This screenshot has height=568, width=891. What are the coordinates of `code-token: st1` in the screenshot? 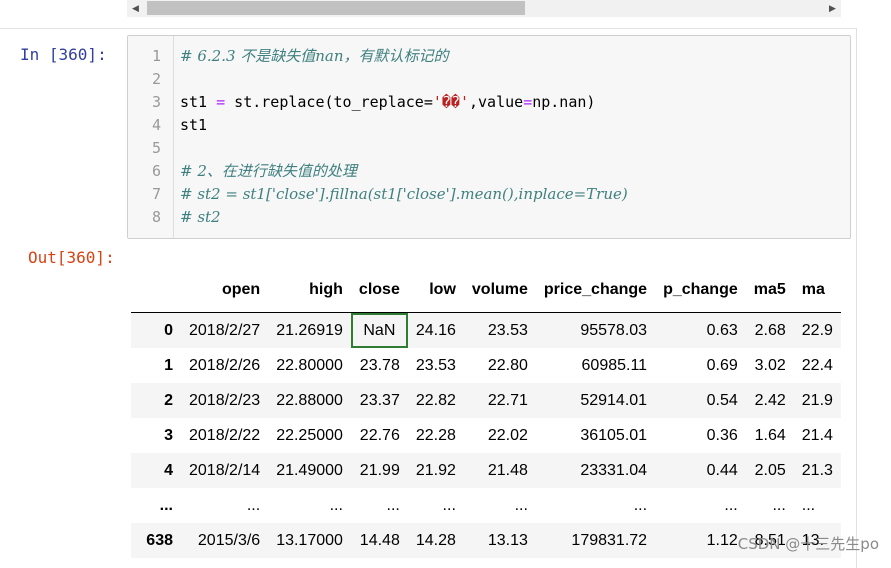 It's located at (198, 102).